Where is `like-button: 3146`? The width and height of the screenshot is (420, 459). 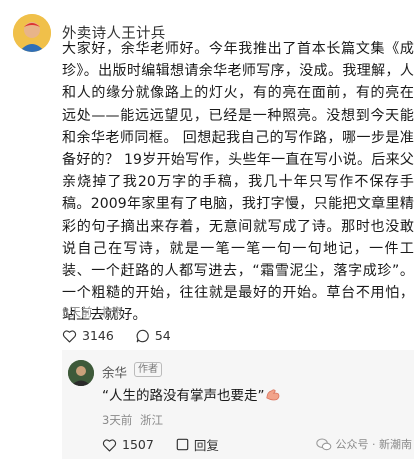 like-button: 3146 is located at coordinates (88, 335).